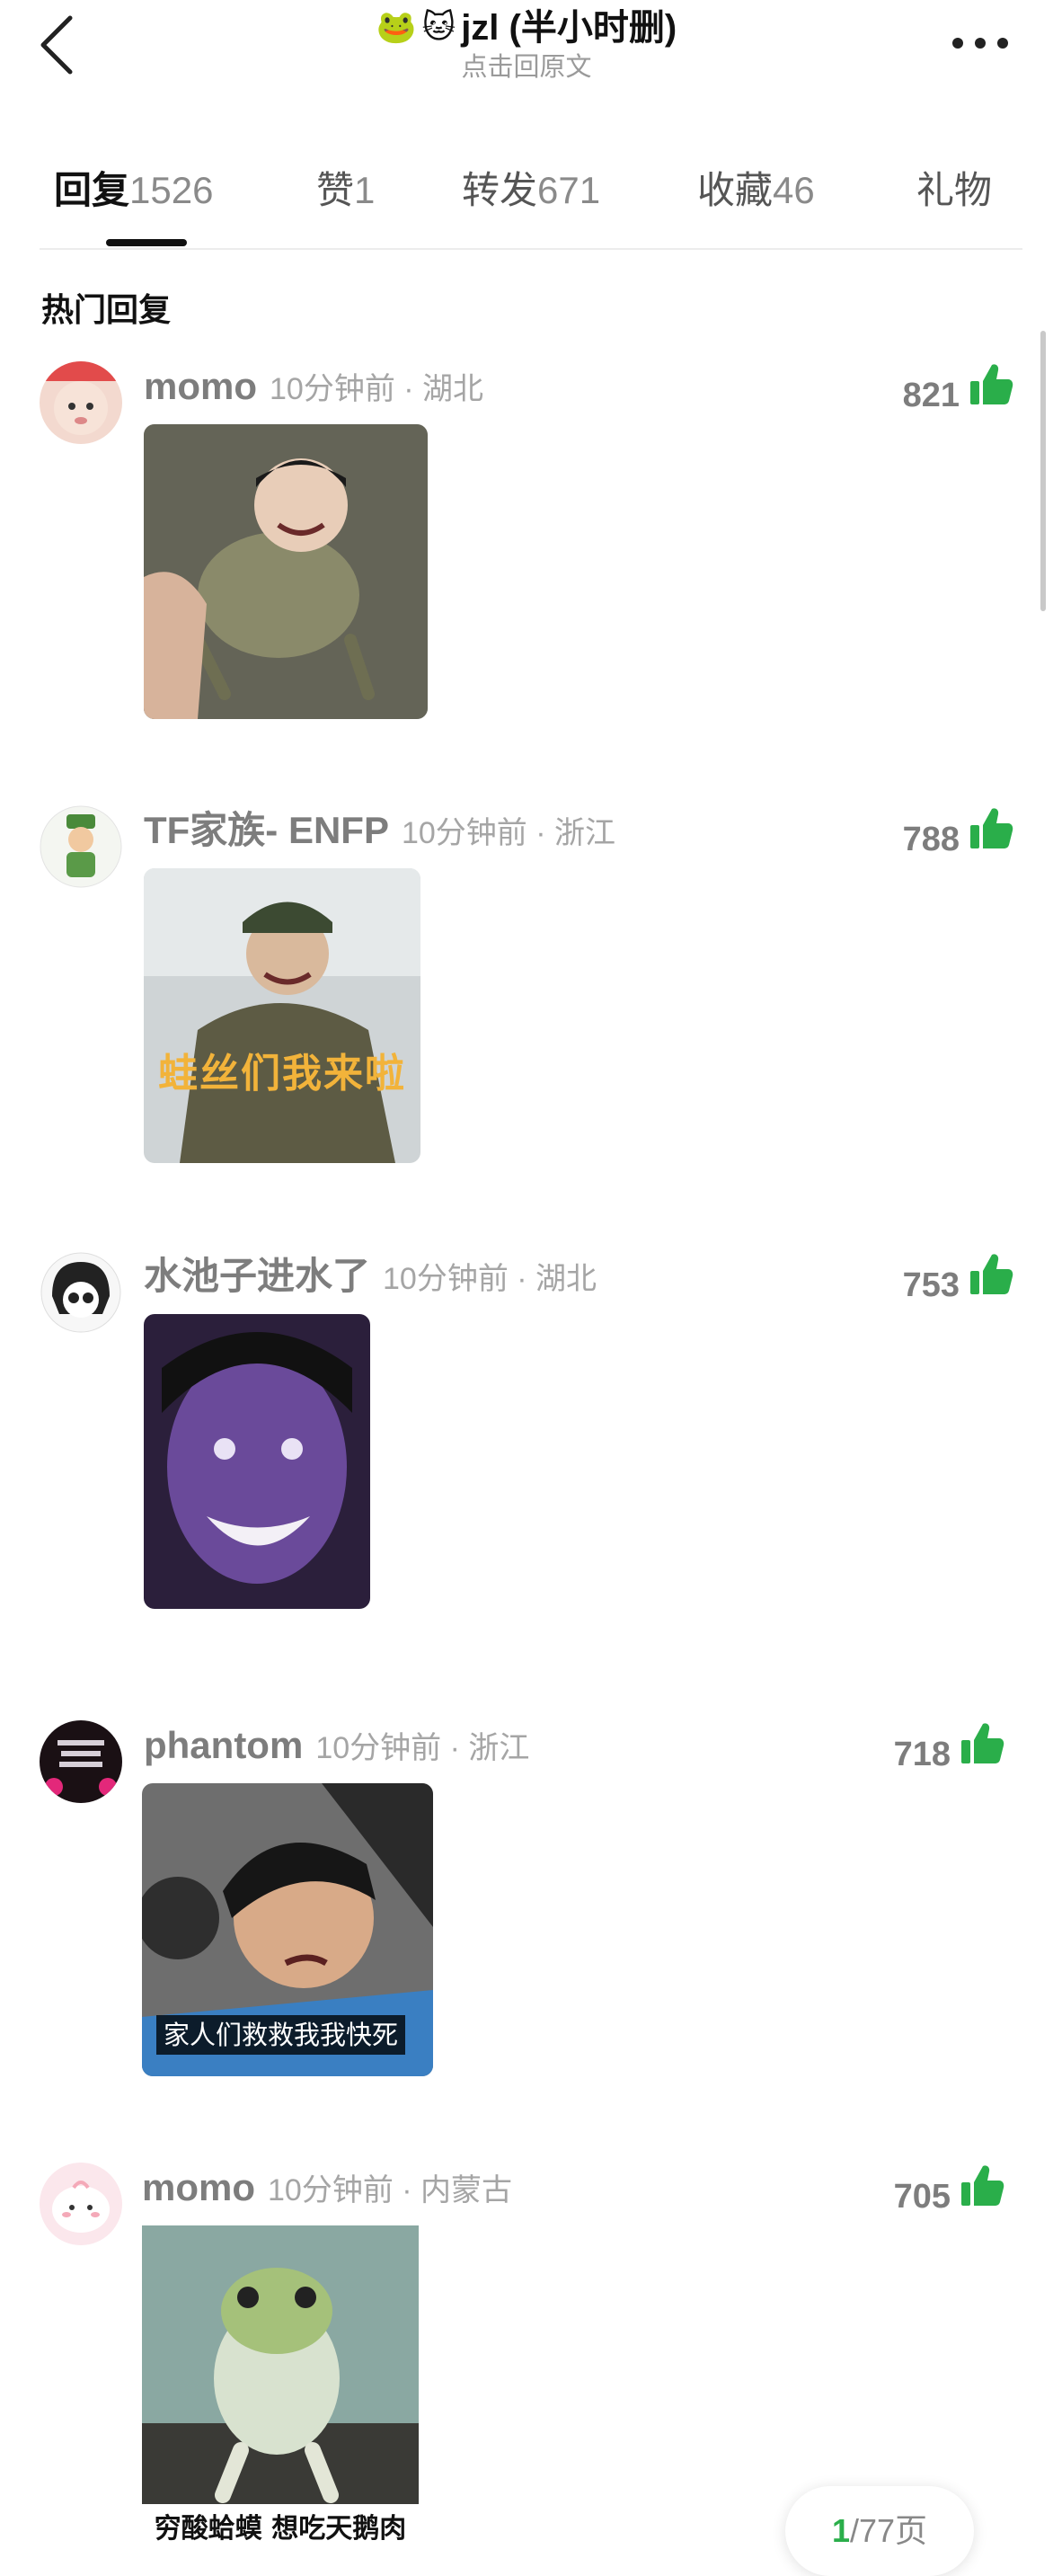 Image resolution: width=1053 pixels, height=2576 pixels. I want to click on comment-meta: phantom 10分钟前 · 浙江, so click(336, 1750).